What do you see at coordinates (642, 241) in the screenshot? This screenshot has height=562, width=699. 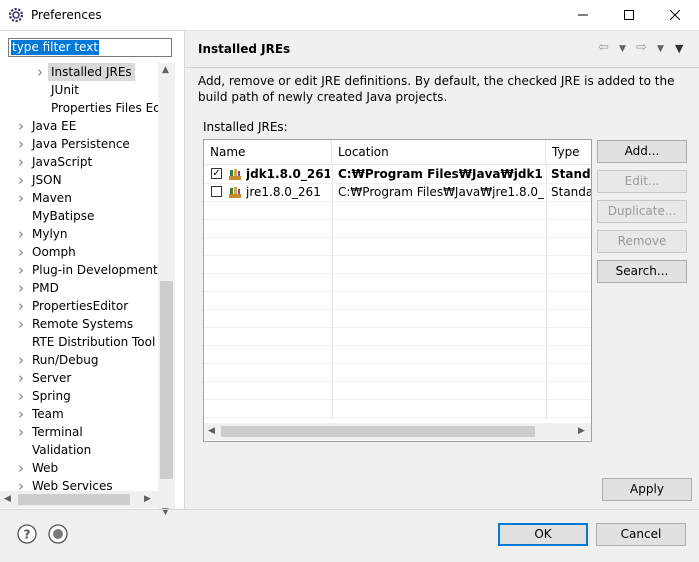 I see `remove-button: Remove` at bounding box center [642, 241].